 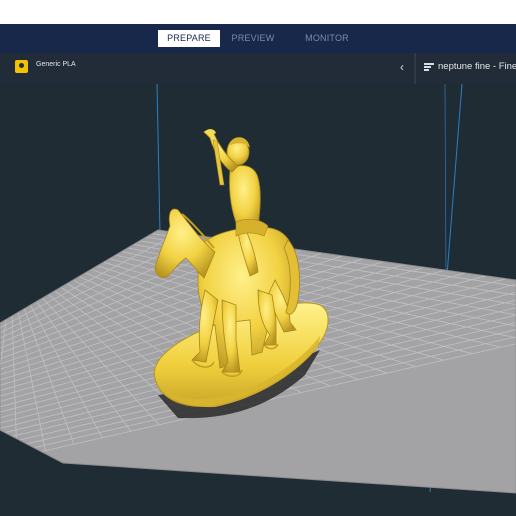 I want to click on chevron-left-icon: ‹, so click(x=402, y=67).